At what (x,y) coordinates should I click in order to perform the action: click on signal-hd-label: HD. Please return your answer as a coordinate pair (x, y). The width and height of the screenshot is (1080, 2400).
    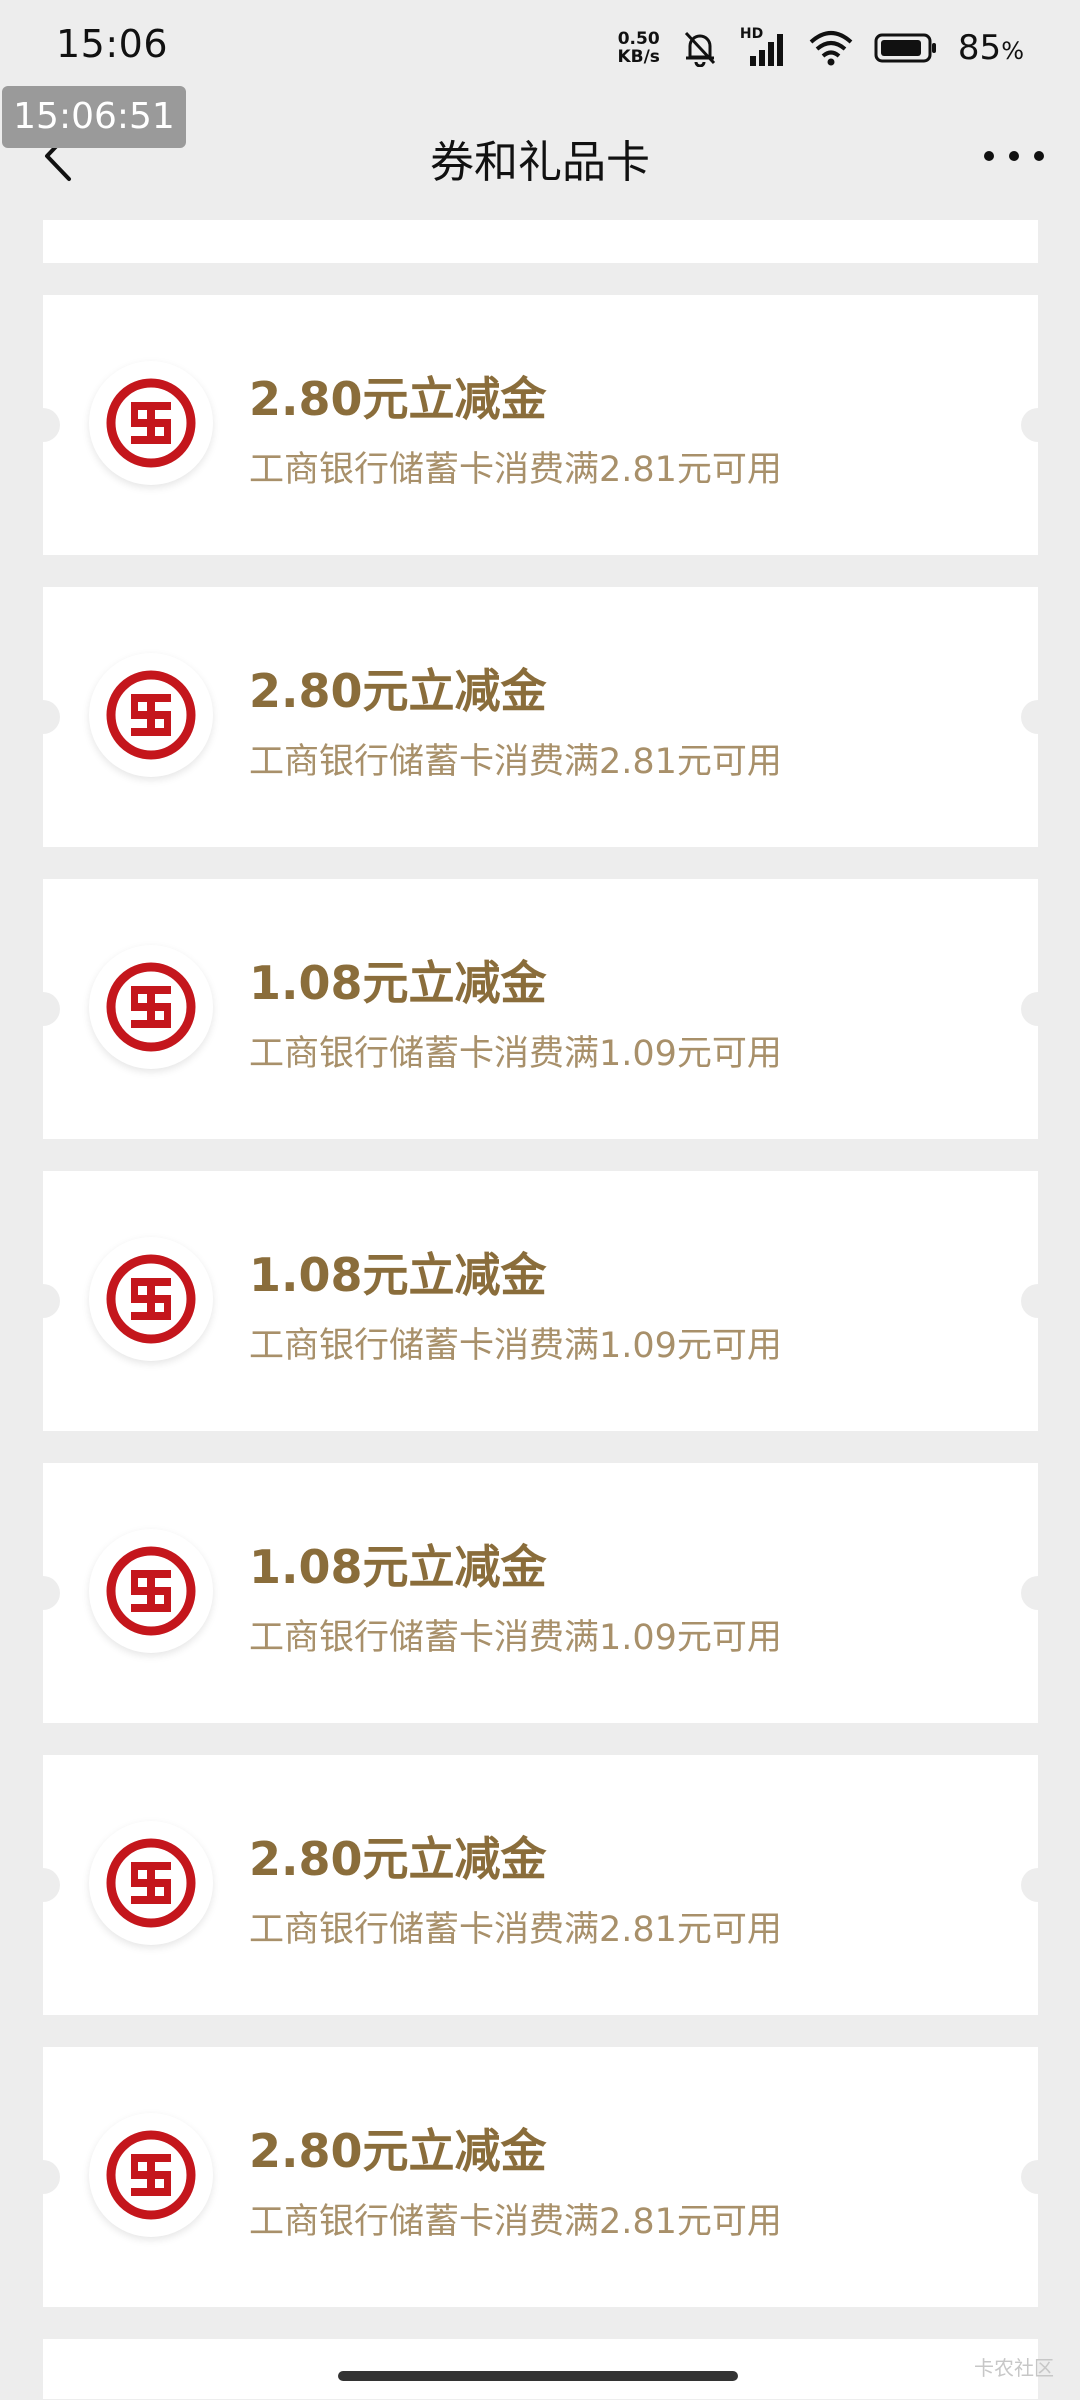
    Looking at the image, I should click on (751, 34).